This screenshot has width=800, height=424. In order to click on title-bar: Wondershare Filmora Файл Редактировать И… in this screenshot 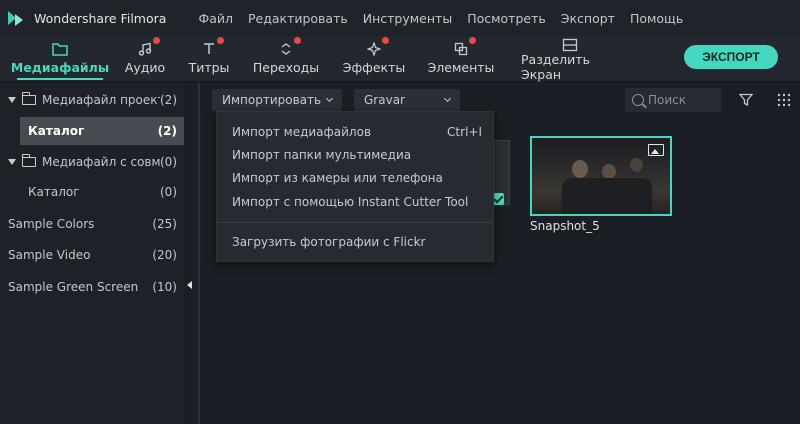, I will do `click(400, 18)`.